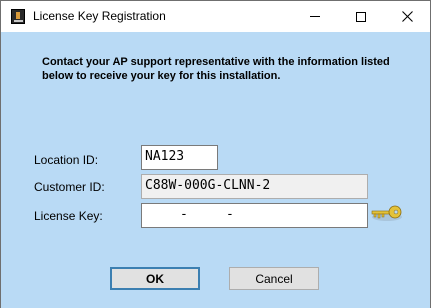  What do you see at coordinates (254, 186) in the screenshot?
I see `customer-id-field: C88W-000G-CLNN-2` at bounding box center [254, 186].